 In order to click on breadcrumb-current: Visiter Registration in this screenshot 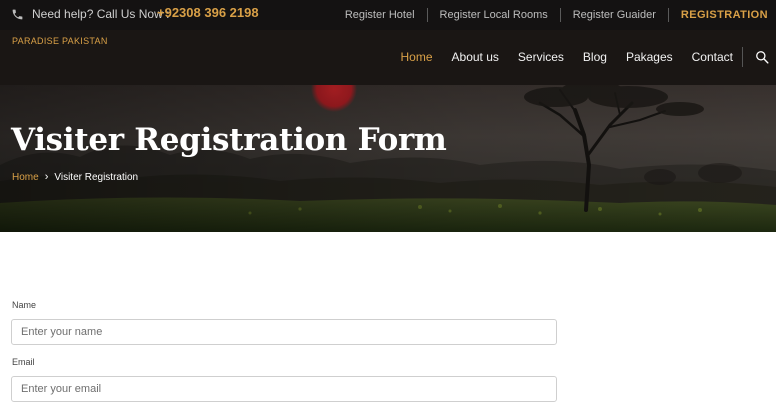, I will do `click(96, 177)`.